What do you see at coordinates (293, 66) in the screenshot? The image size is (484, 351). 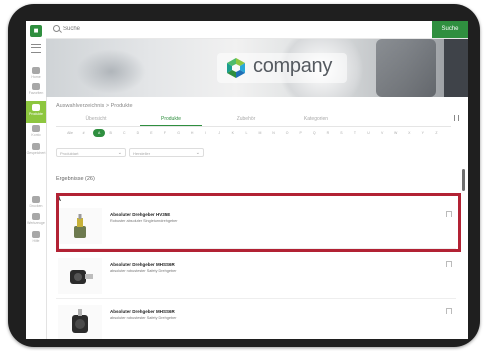 I see `company-name: company` at bounding box center [293, 66].